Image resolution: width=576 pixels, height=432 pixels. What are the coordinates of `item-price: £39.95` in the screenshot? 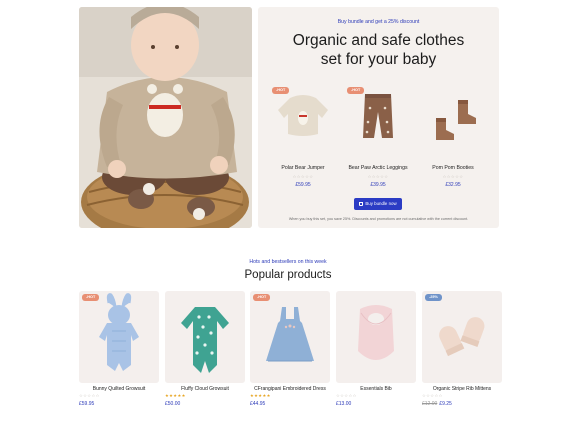 It's located at (378, 185).